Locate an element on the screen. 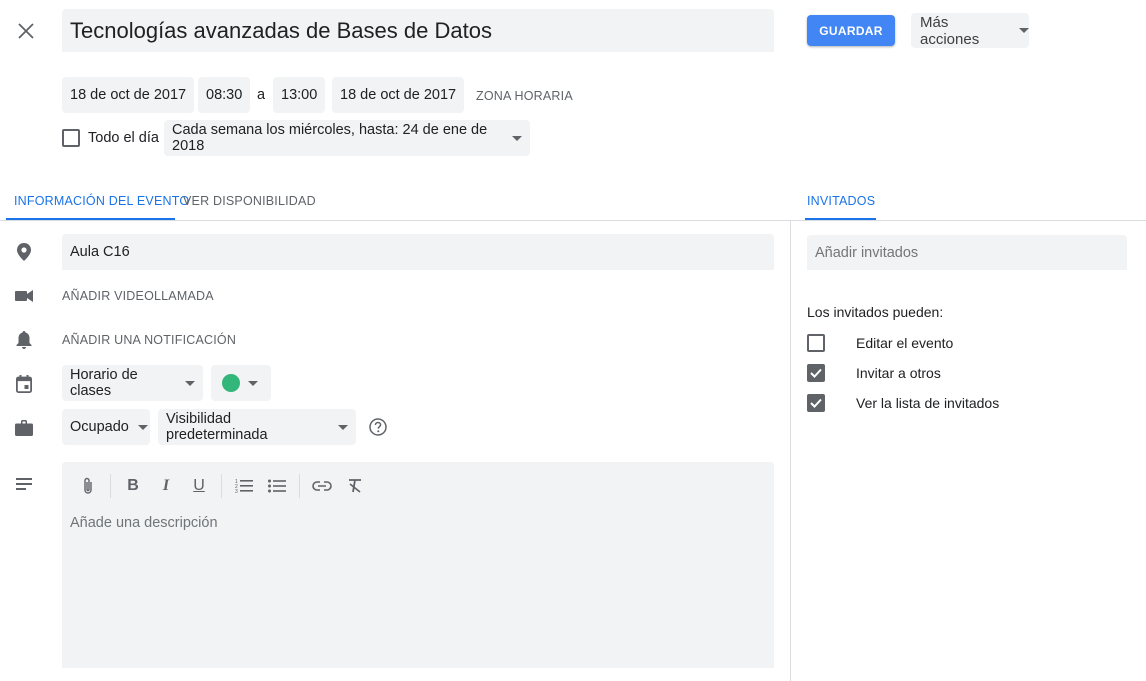 This screenshot has width=1146, height=681. briefcase-icon is located at coordinates (24, 428).